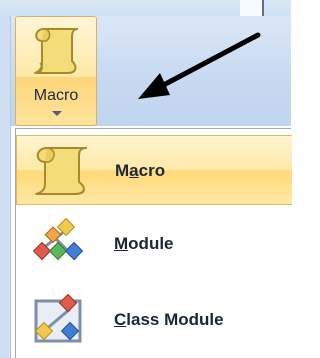  I want to click on module-icon, so click(58, 239).